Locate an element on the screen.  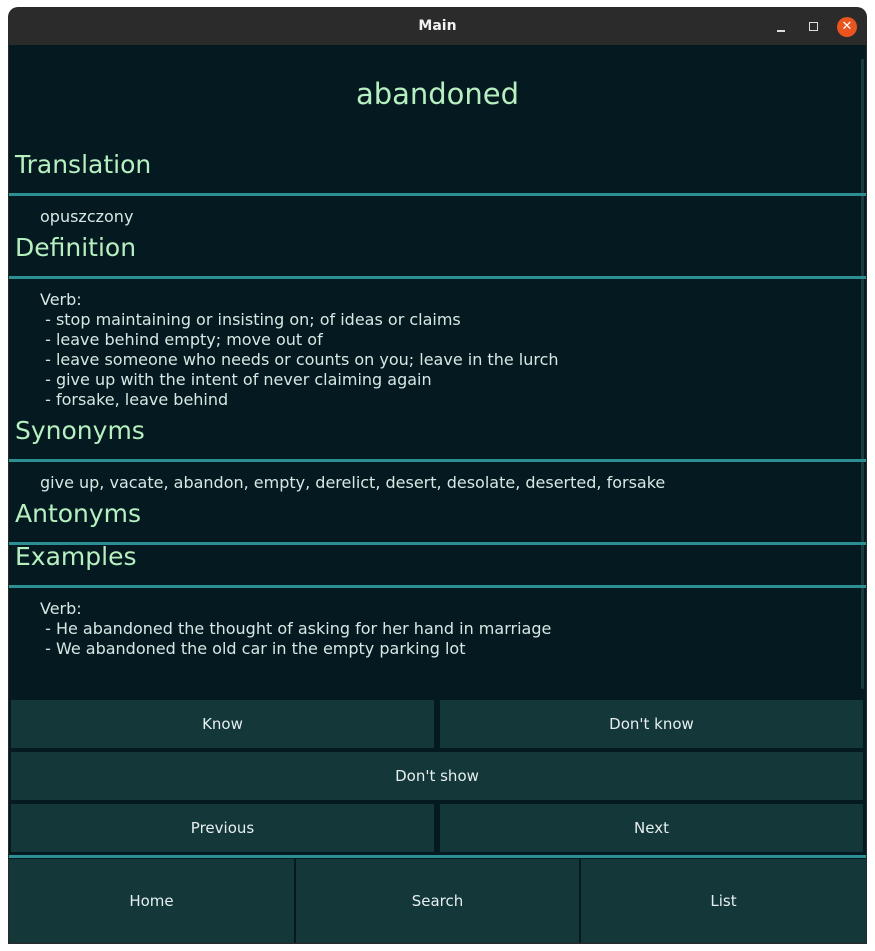
nav-list-button: List is located at coordinates (723, 901).